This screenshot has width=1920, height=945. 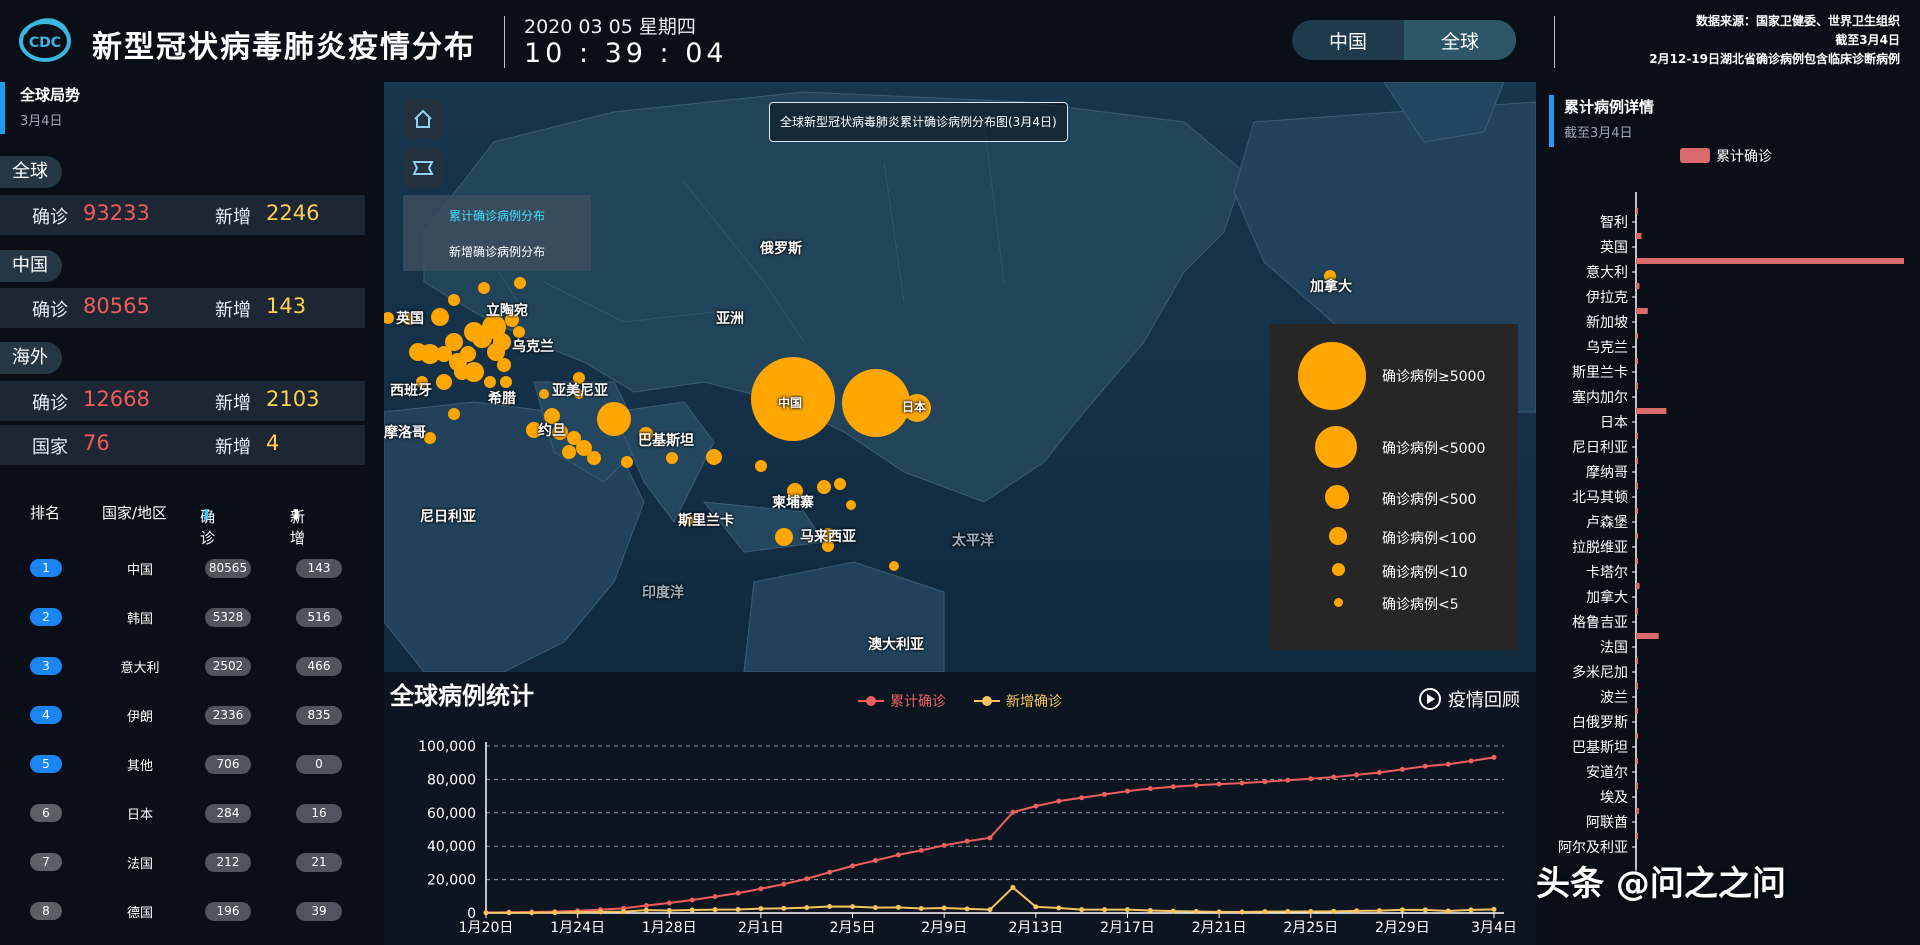 What do you see at coordinates (1460, 40) in the screenshot?
I see `tab-global: 全球` at bounding box center [1460, 40].